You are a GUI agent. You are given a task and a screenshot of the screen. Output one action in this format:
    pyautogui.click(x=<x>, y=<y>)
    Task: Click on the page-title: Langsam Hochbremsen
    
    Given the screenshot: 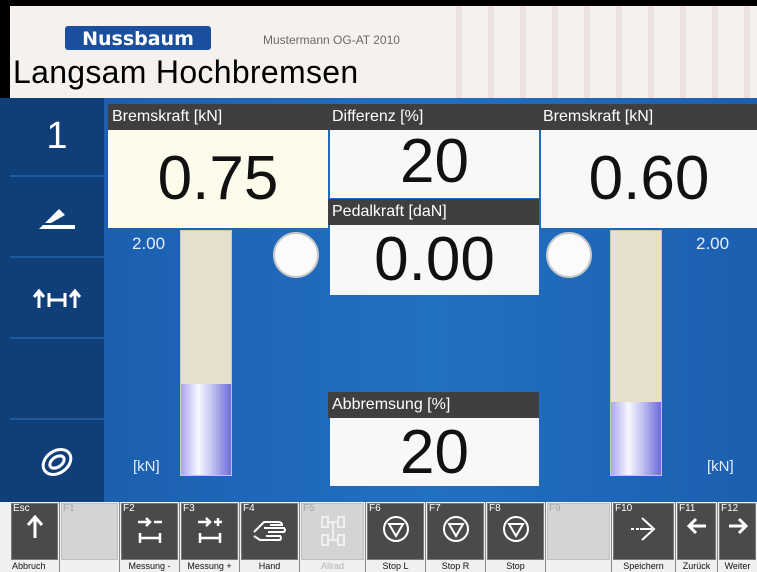 What is the action you would take?
    pyautogui.click(x=186, y=72)
    